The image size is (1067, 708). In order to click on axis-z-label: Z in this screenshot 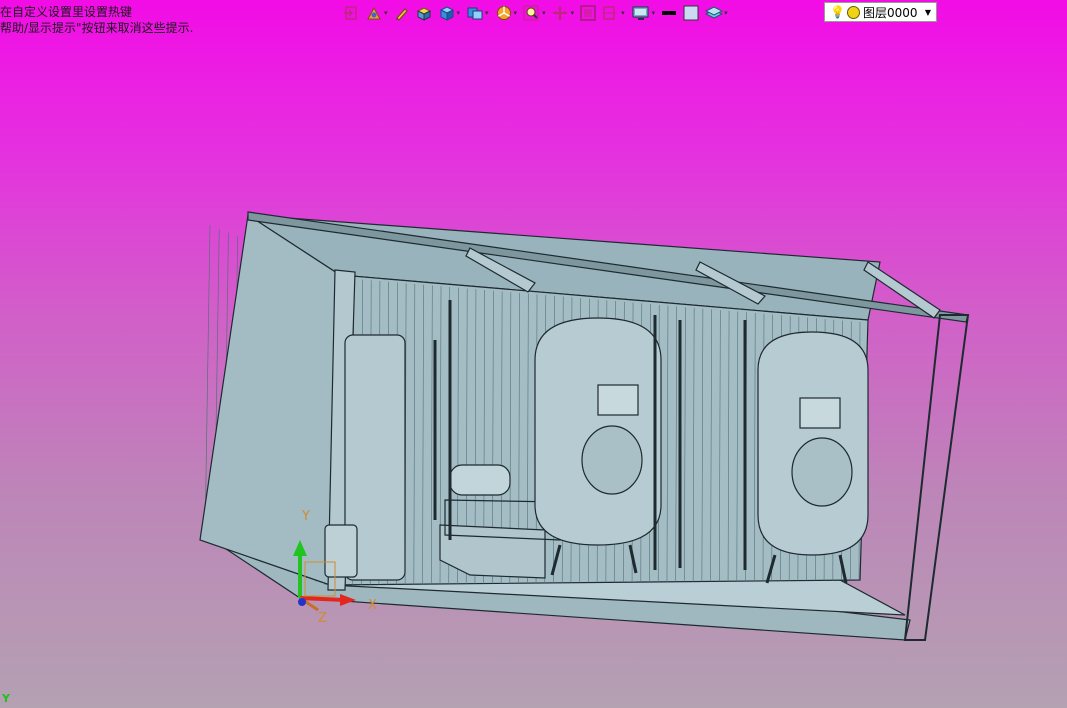, I will do `click(322, 618)`.